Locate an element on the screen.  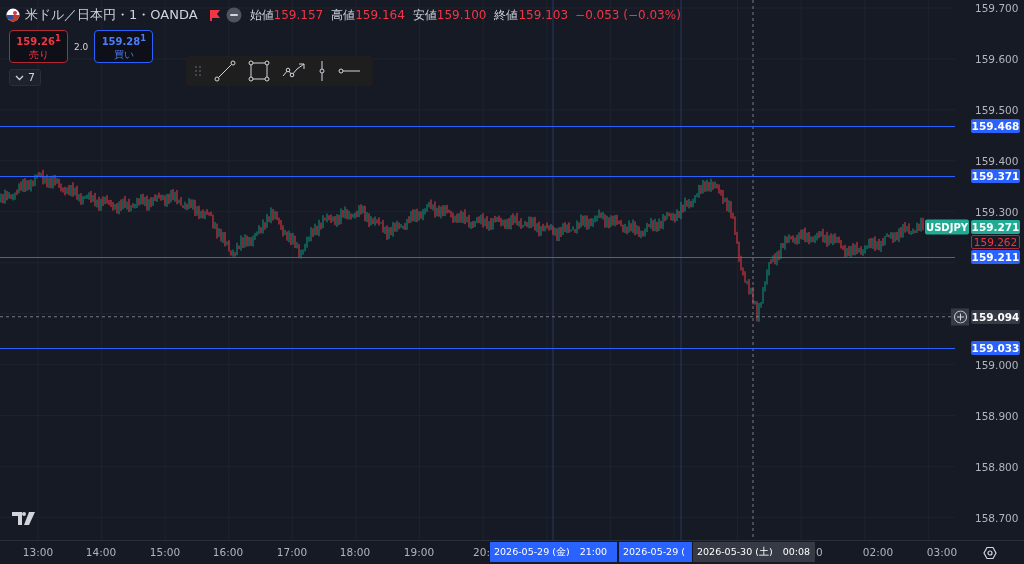
time-tick: 20: is located at coordinates (481, 552).